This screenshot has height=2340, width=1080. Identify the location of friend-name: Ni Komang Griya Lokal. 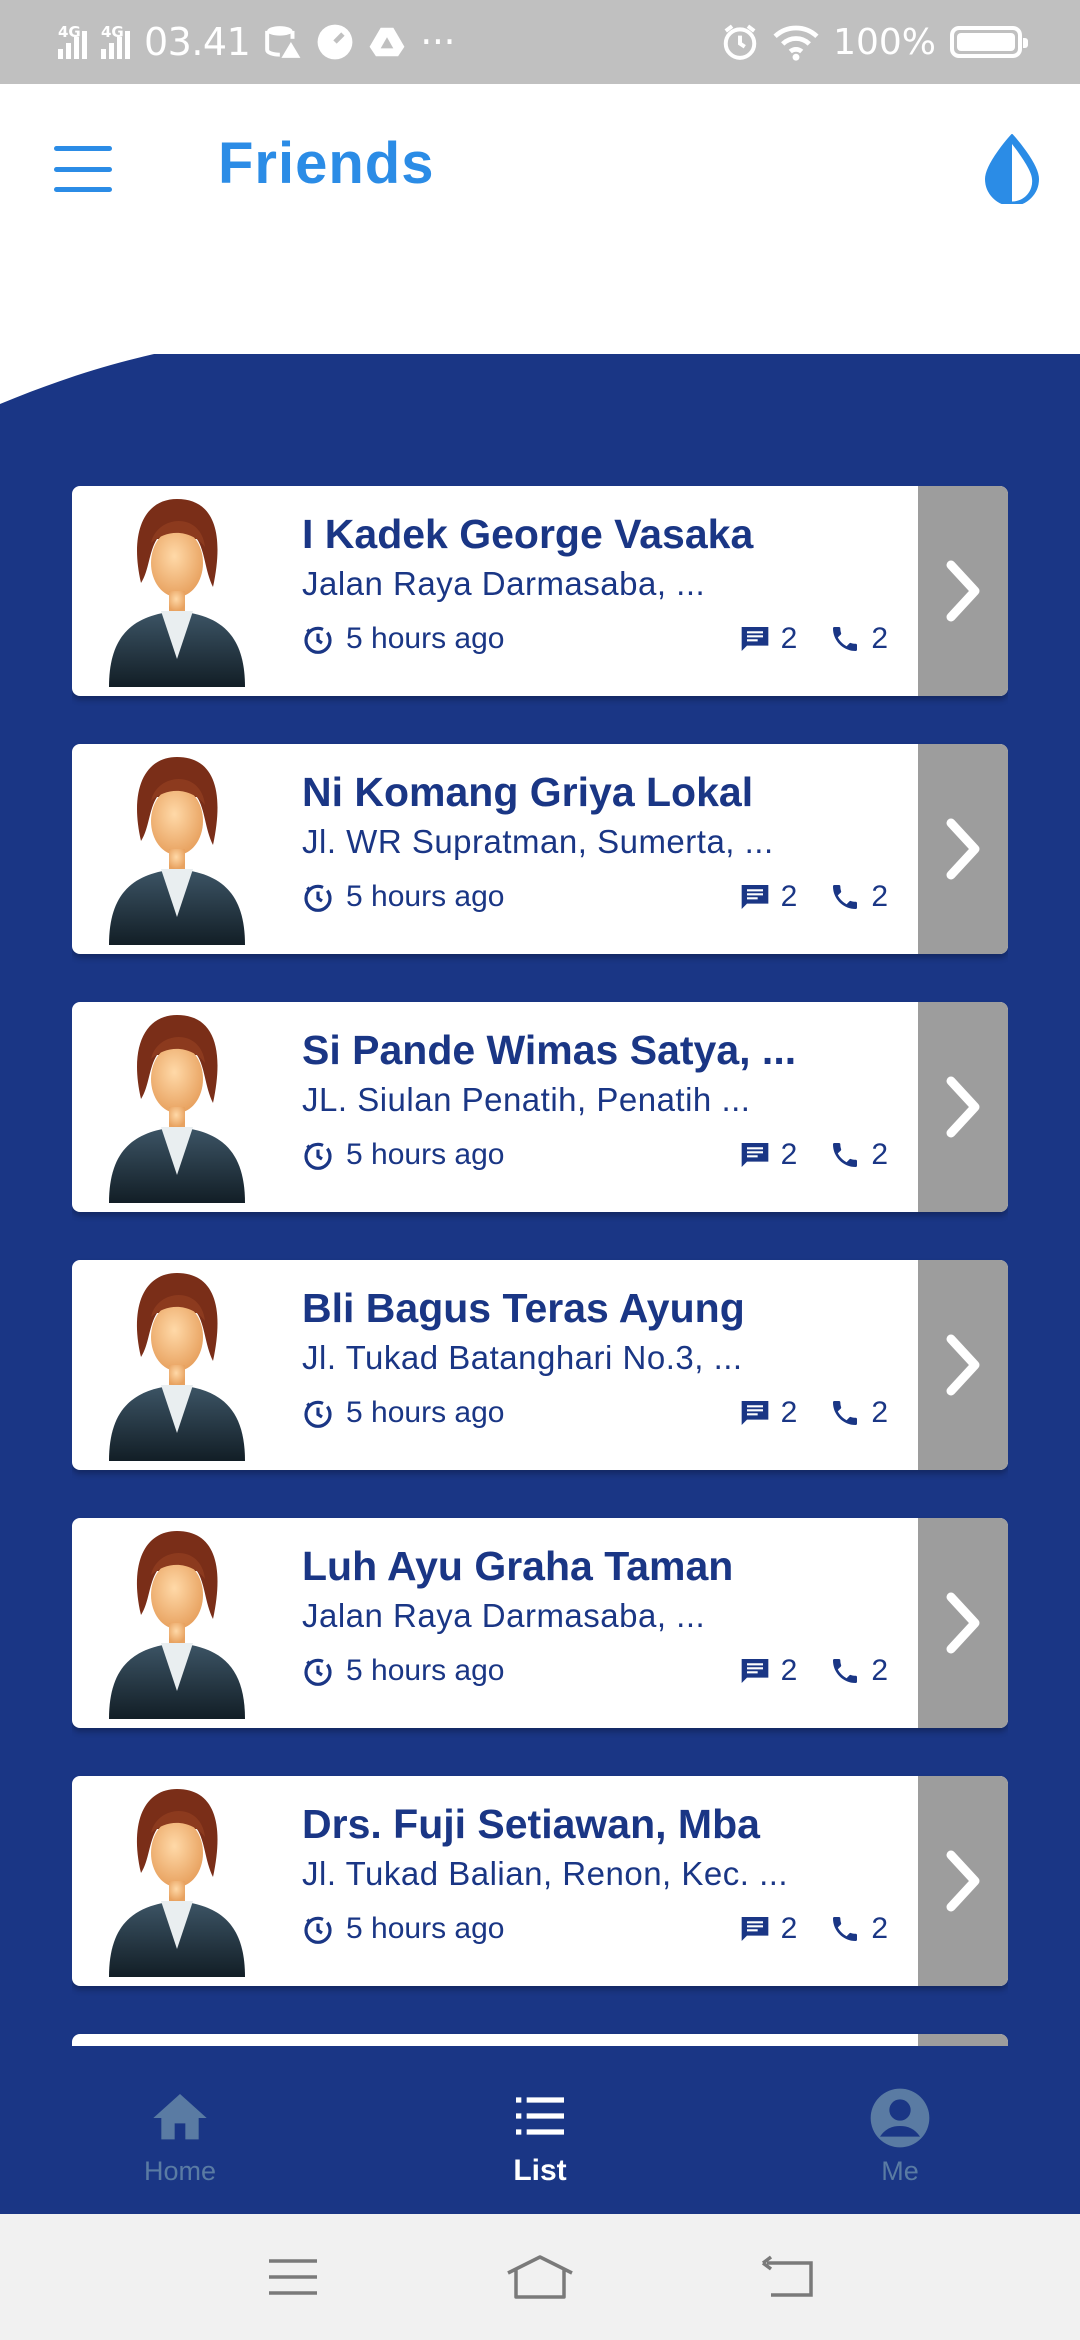
(528, 792).